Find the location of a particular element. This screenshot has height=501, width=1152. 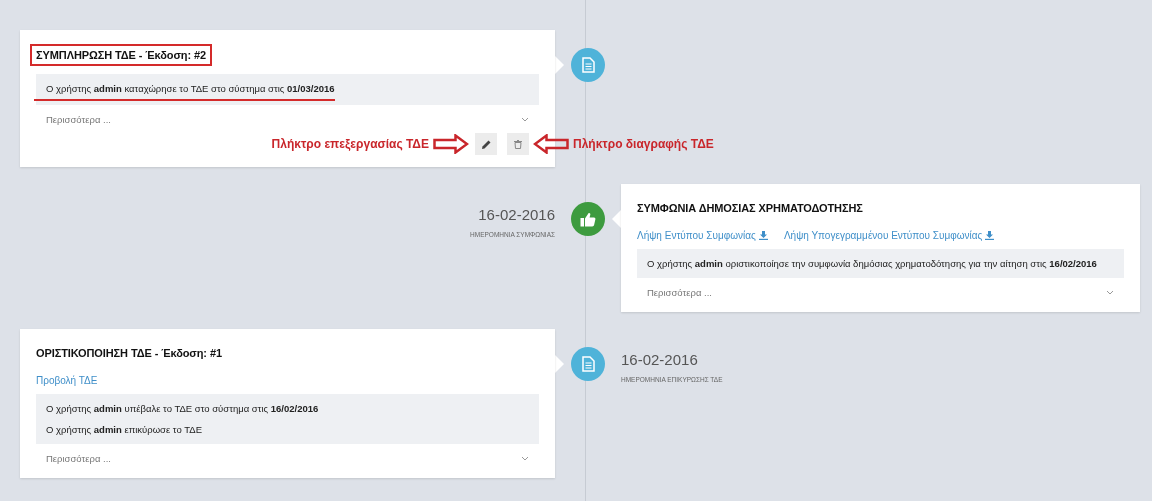

log-entry: Ο χρήστης admin επικύρωσε το ΤΔΕ is located at coordinates (124, 430).